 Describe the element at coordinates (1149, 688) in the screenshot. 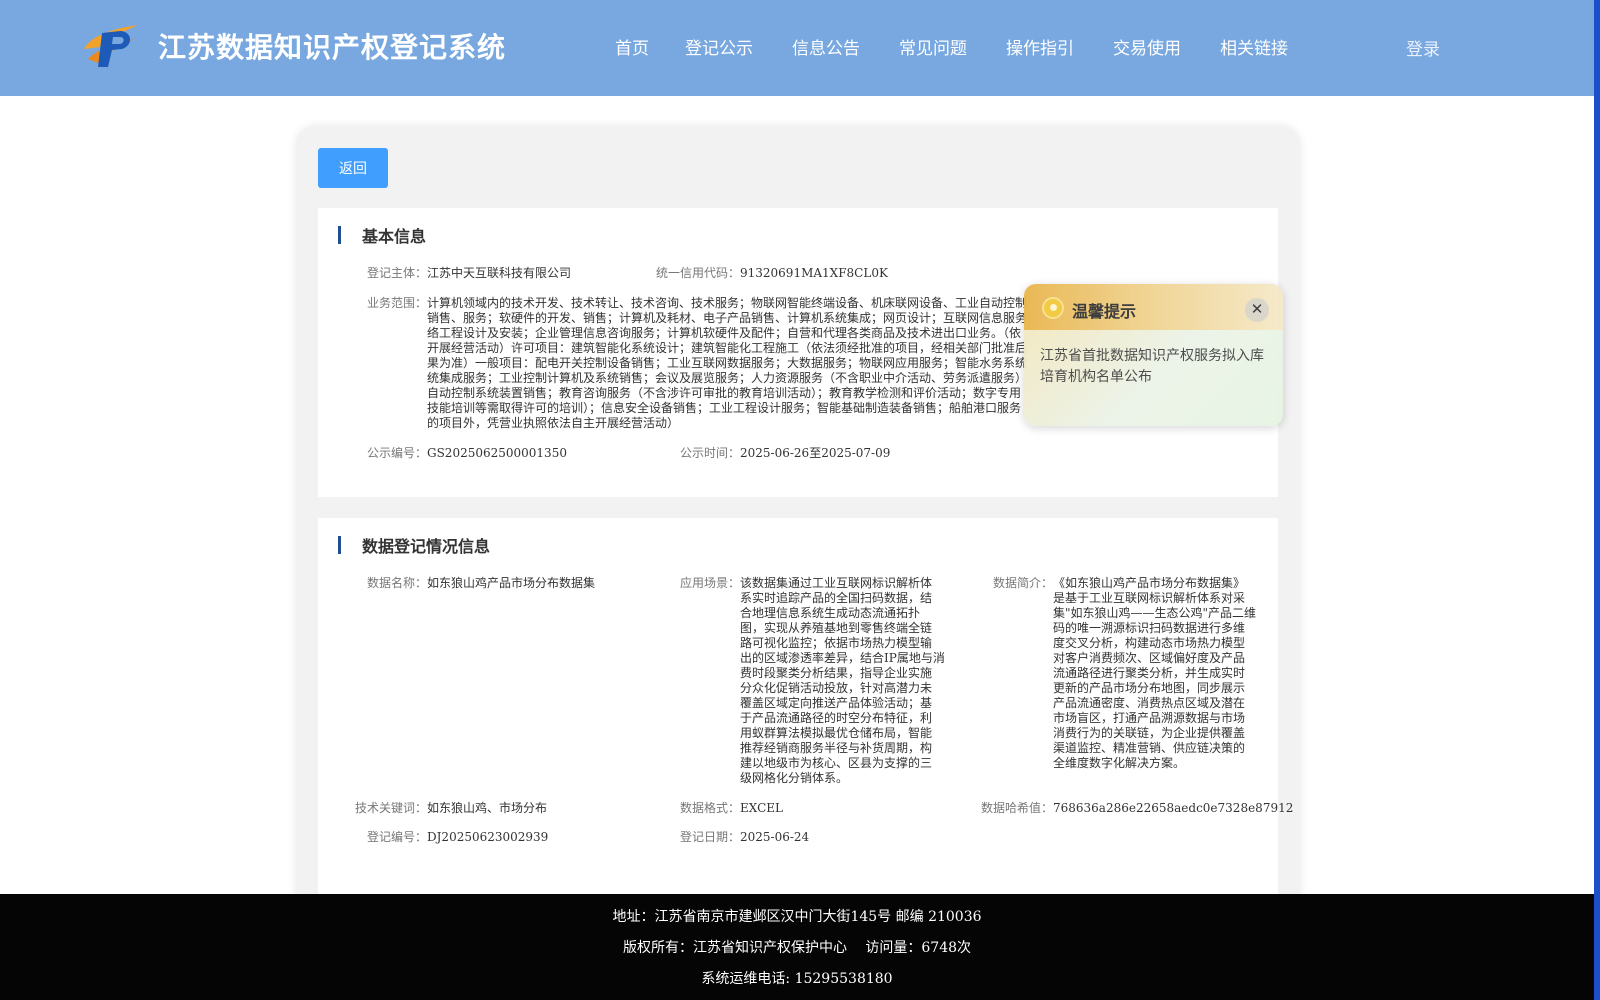

I see `intro-line: 更新的产品市场分布地图，同步展示` at that location.